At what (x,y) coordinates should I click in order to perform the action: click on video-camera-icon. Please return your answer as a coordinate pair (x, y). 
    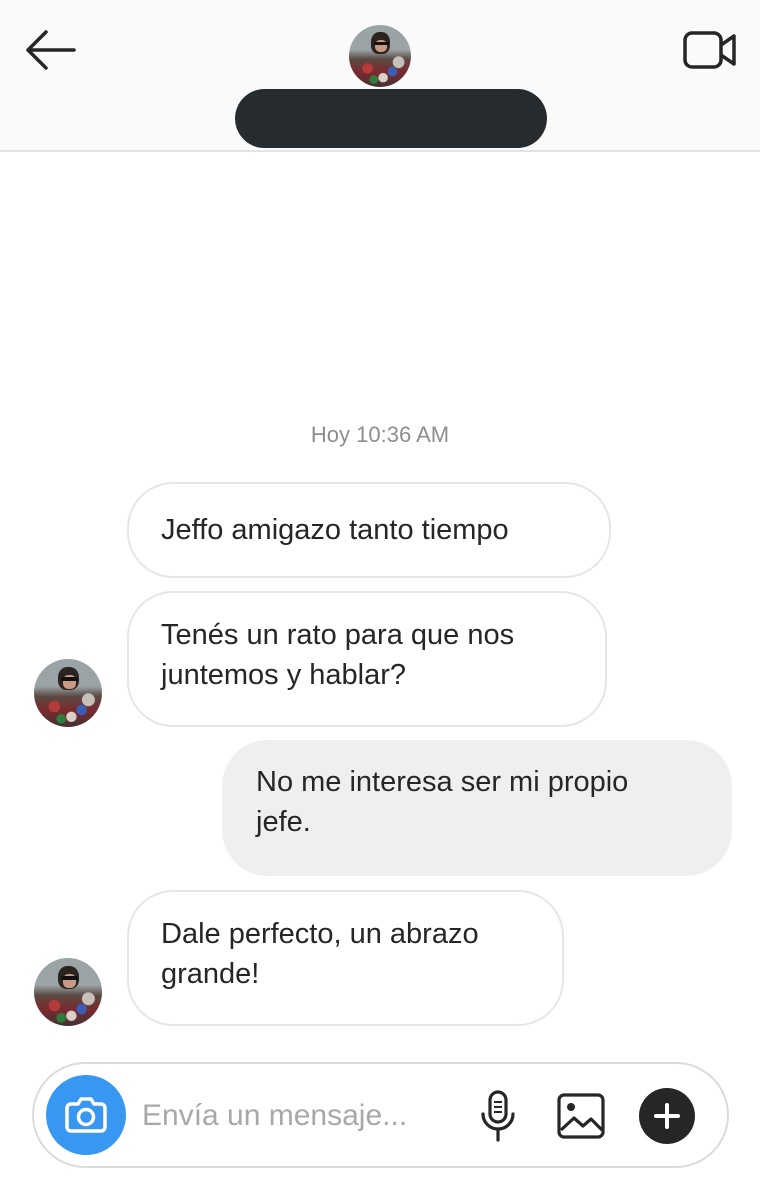
    Looking at the image, I should click on (709, 50).